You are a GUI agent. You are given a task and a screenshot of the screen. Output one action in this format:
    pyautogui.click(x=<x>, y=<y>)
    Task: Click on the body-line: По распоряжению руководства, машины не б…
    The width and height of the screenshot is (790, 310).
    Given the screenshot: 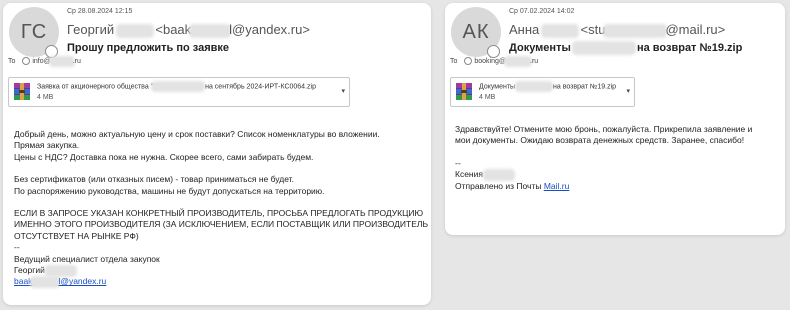 What is the action you would take?
    pyautogui.click(x=169, y=190)
    